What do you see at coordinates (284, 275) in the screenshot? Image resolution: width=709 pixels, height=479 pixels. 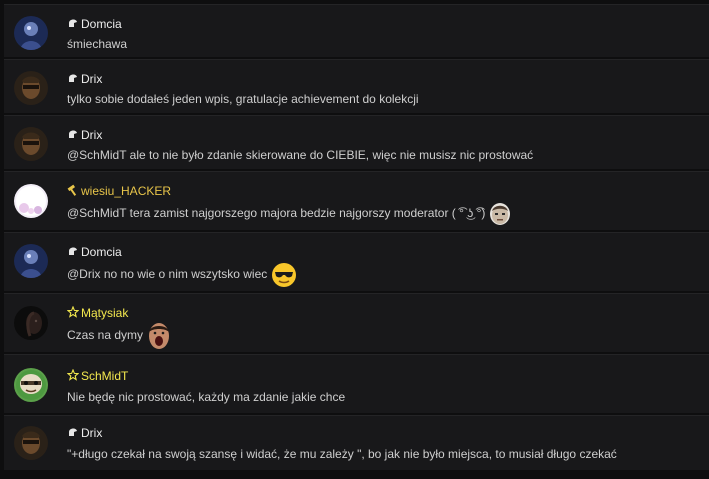 I see `sunglasses-emoji-icon` at bounding box center [284, 275].